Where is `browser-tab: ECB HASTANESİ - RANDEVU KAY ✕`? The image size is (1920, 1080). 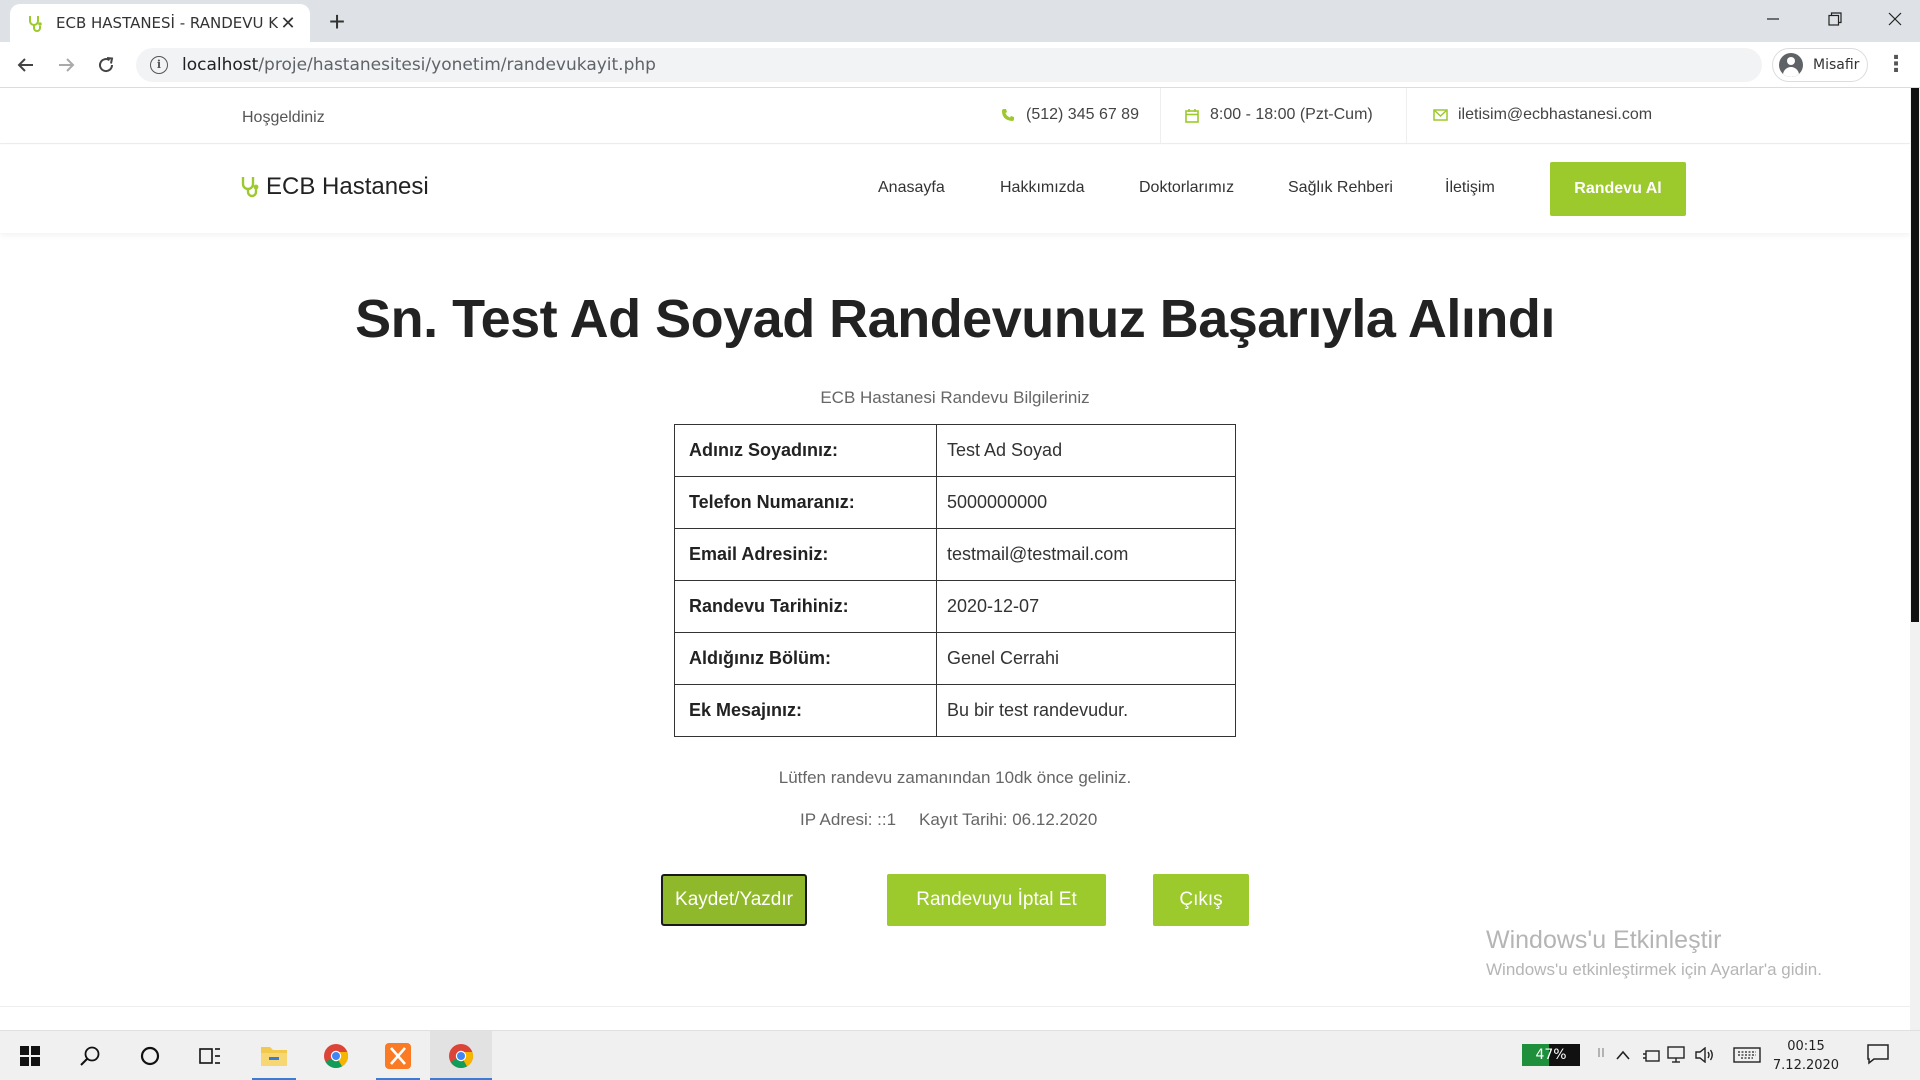
browser-tab: ECB HASTANESİ - RANDEVU KAY ✕ is located at coordinates (160, 23).